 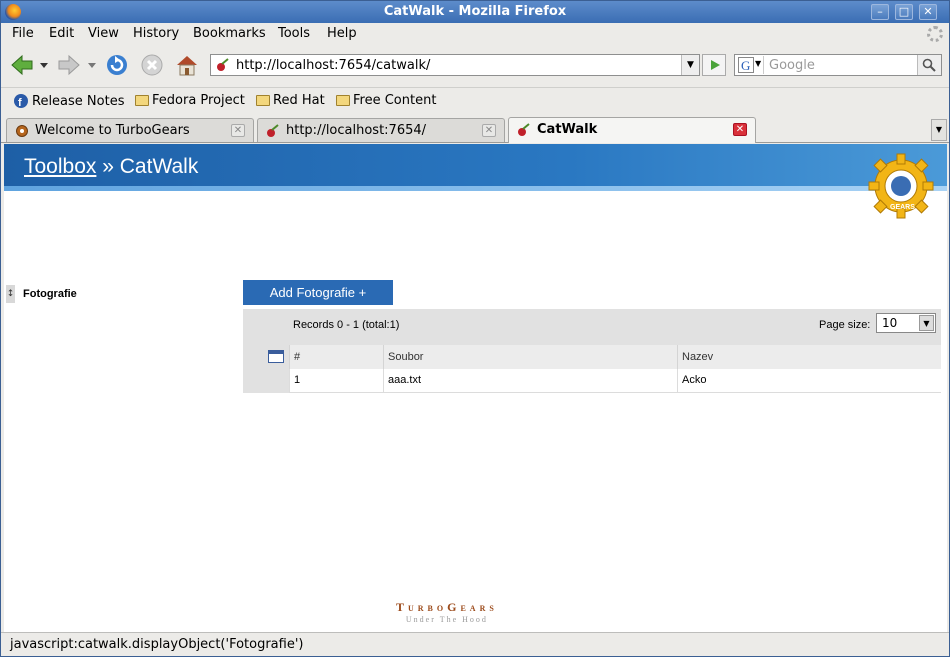 I want to click on window-title: CatWalk - Mozilla Firefox, so click(x=475, y=11).